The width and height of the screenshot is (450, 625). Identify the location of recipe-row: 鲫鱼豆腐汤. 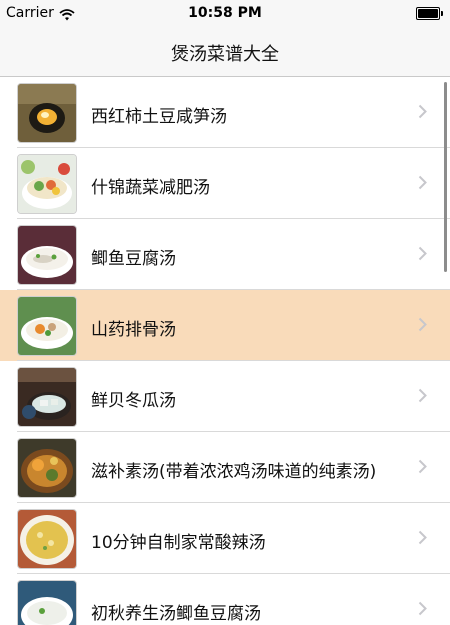
(225, 254).